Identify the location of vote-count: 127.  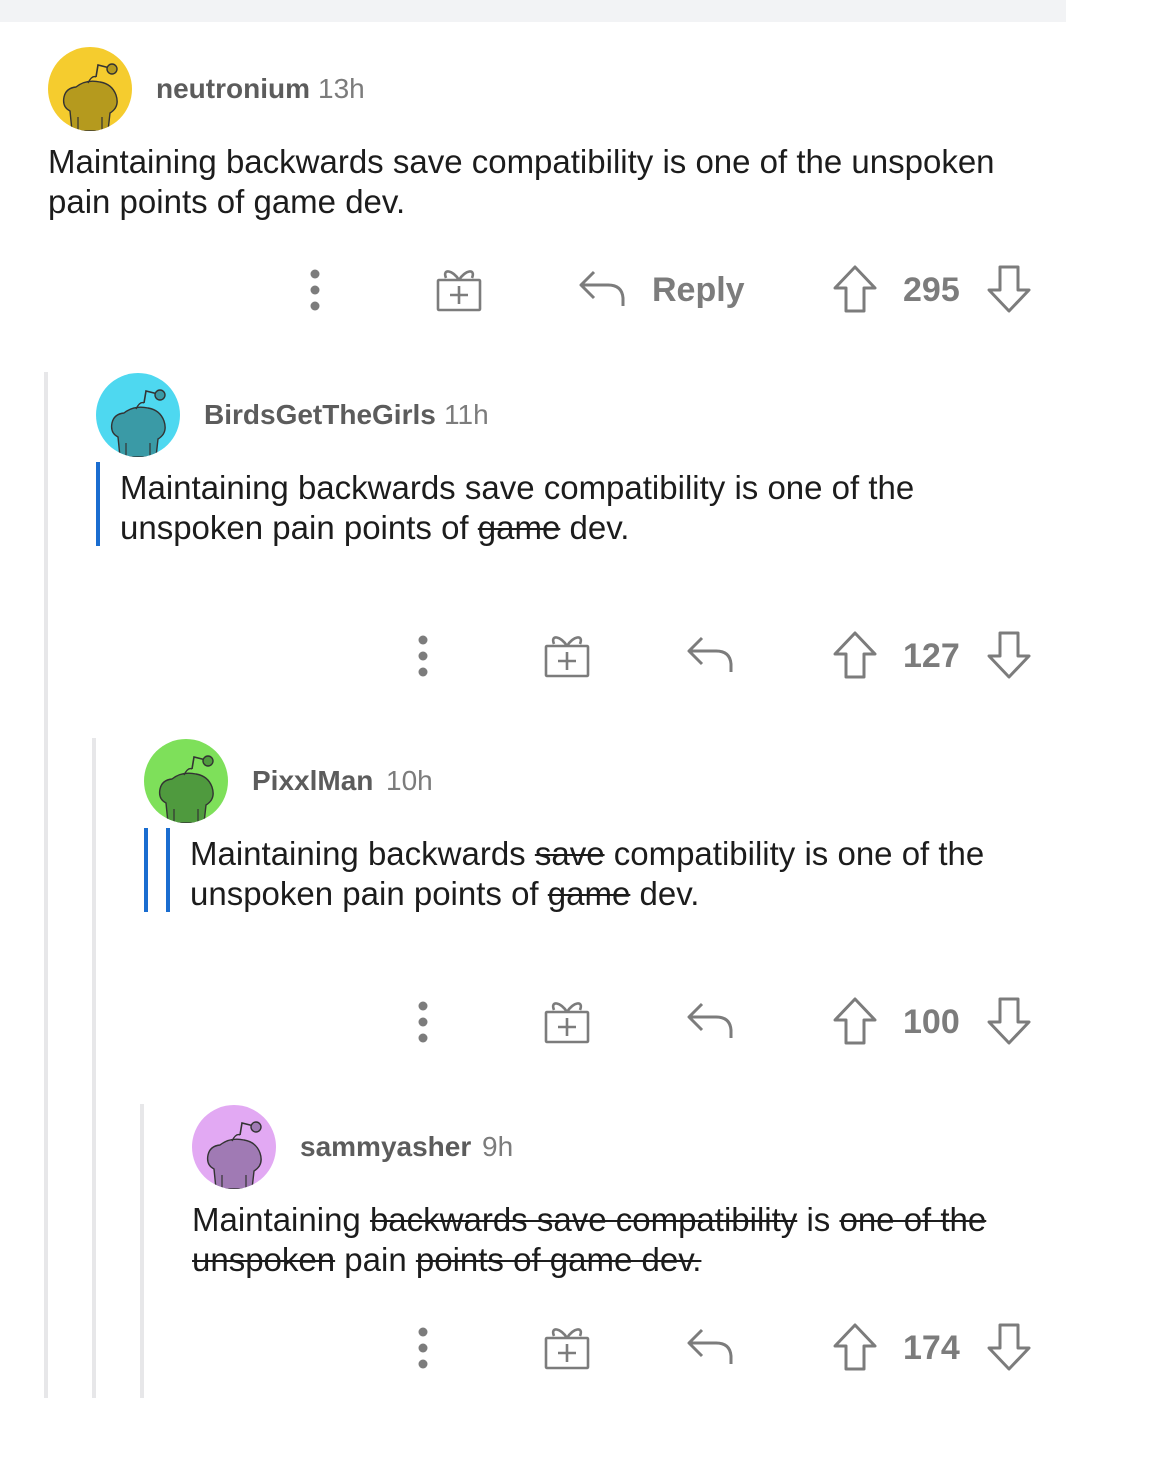
(931, 656).